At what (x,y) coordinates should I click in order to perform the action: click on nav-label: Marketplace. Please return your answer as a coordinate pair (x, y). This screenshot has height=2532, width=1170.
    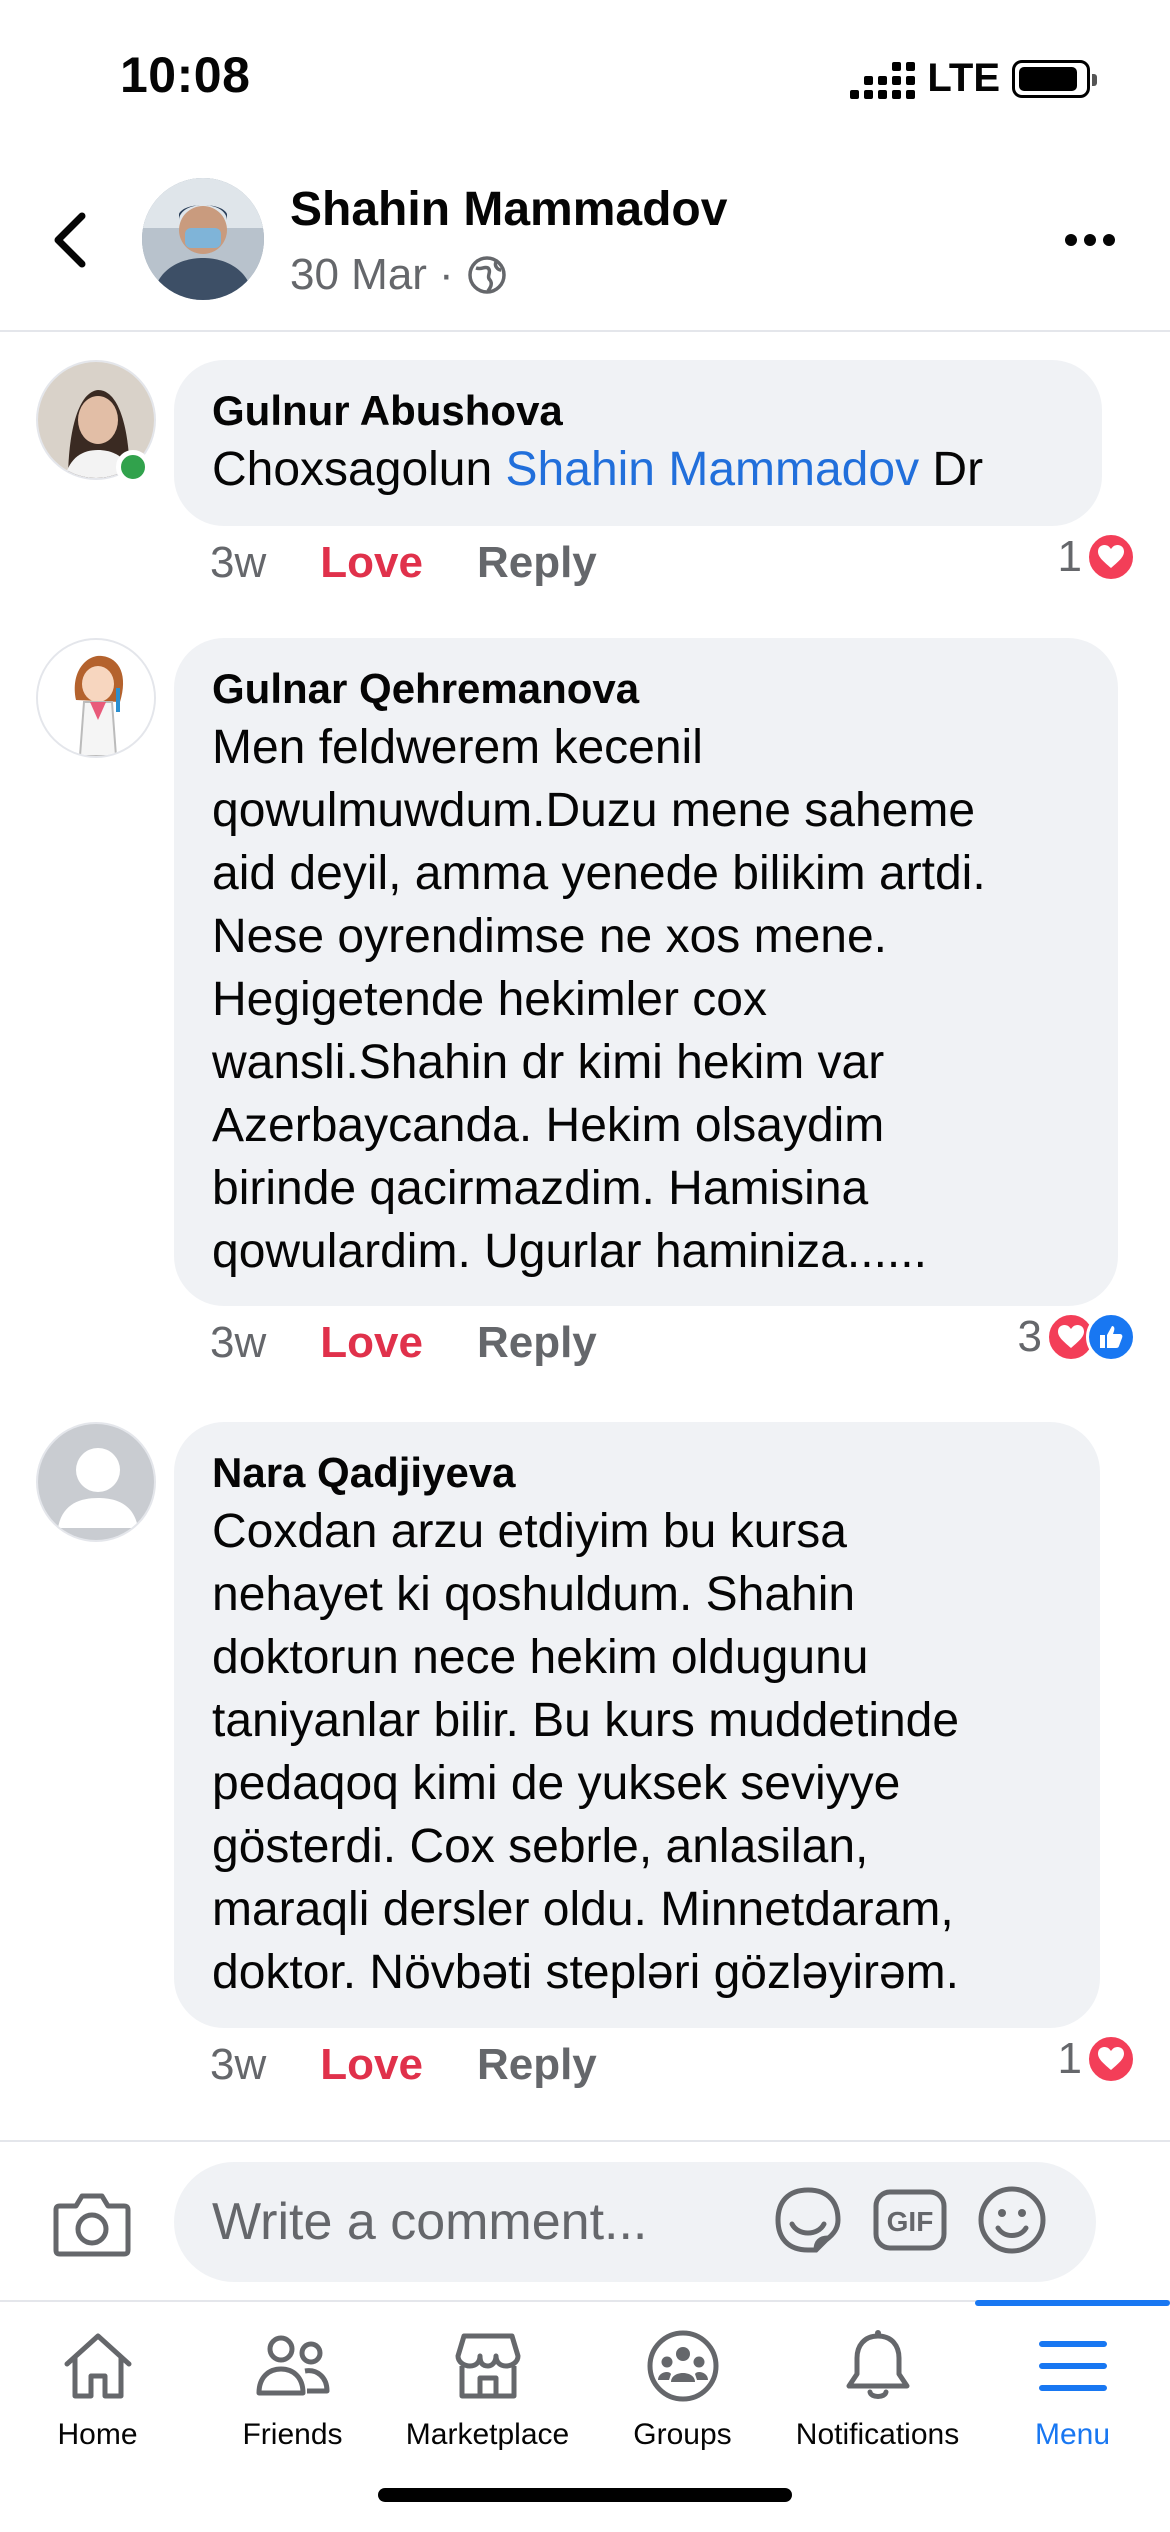
    Looking at the image, I should click on (487, 2434).